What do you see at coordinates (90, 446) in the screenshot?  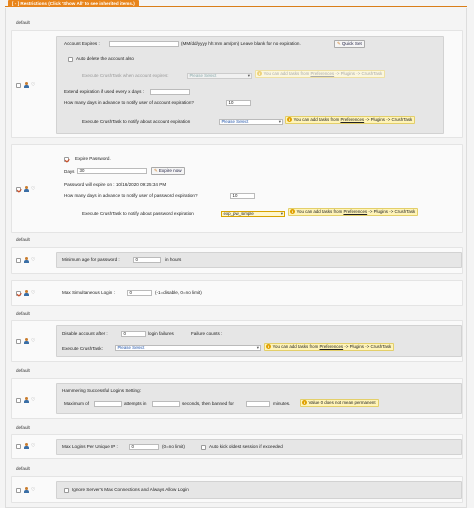 I see `per-ip-label: Max Logins Per Unique IP :` at bounding box center [90, 446].